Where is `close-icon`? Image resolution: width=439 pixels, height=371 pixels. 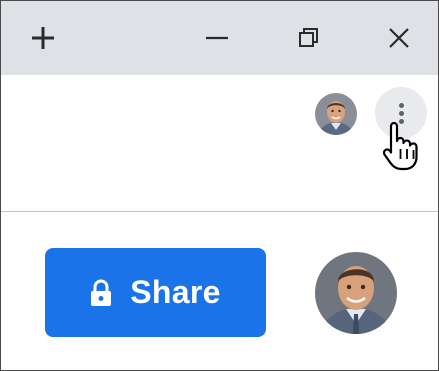
close-icon is located at coordinates (399, 38).